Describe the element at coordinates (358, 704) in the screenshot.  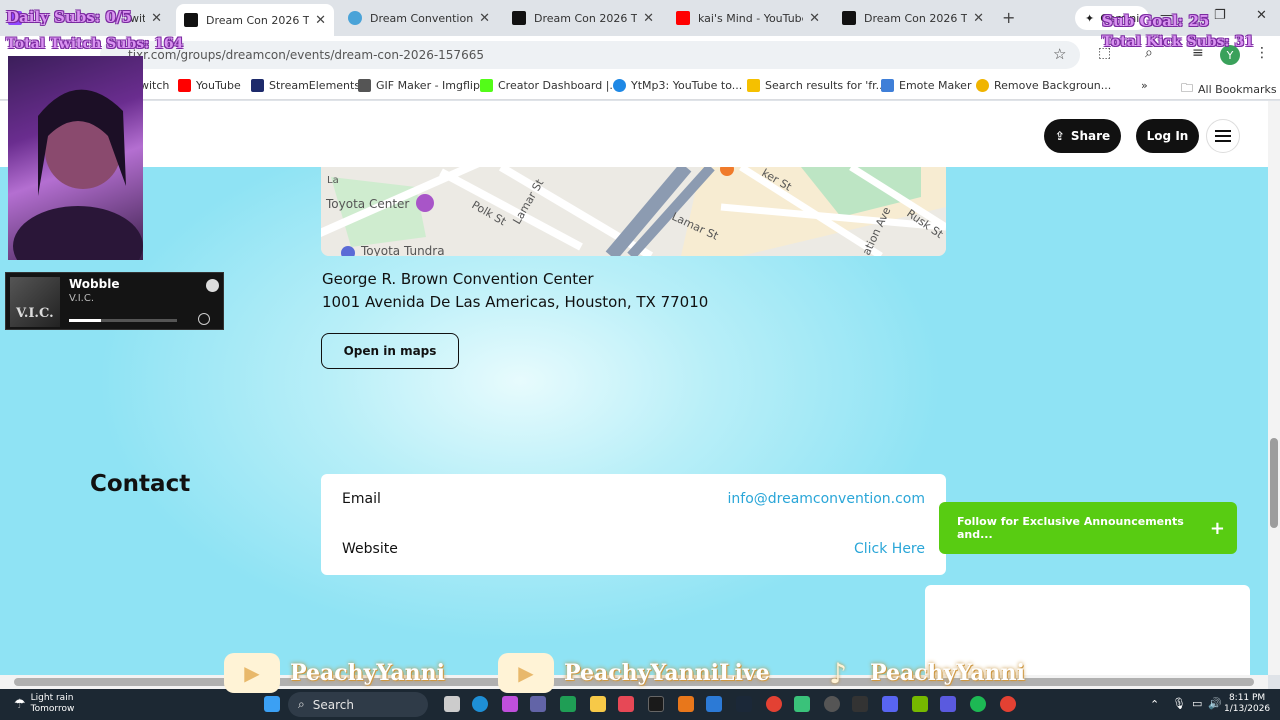
I see `taskbar-search: ⌕ Search` at that location.